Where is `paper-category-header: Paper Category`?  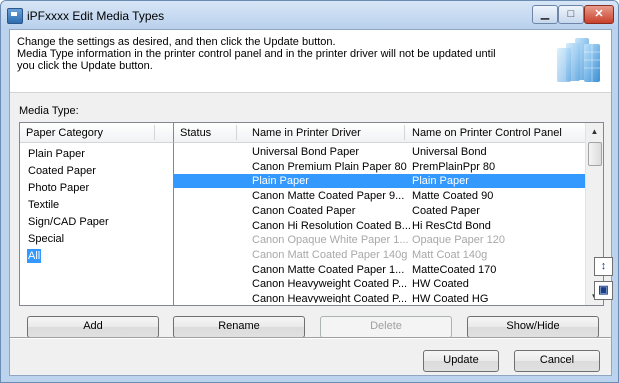
paper-category-header: Paper Category is located at coordinates (97, 133).